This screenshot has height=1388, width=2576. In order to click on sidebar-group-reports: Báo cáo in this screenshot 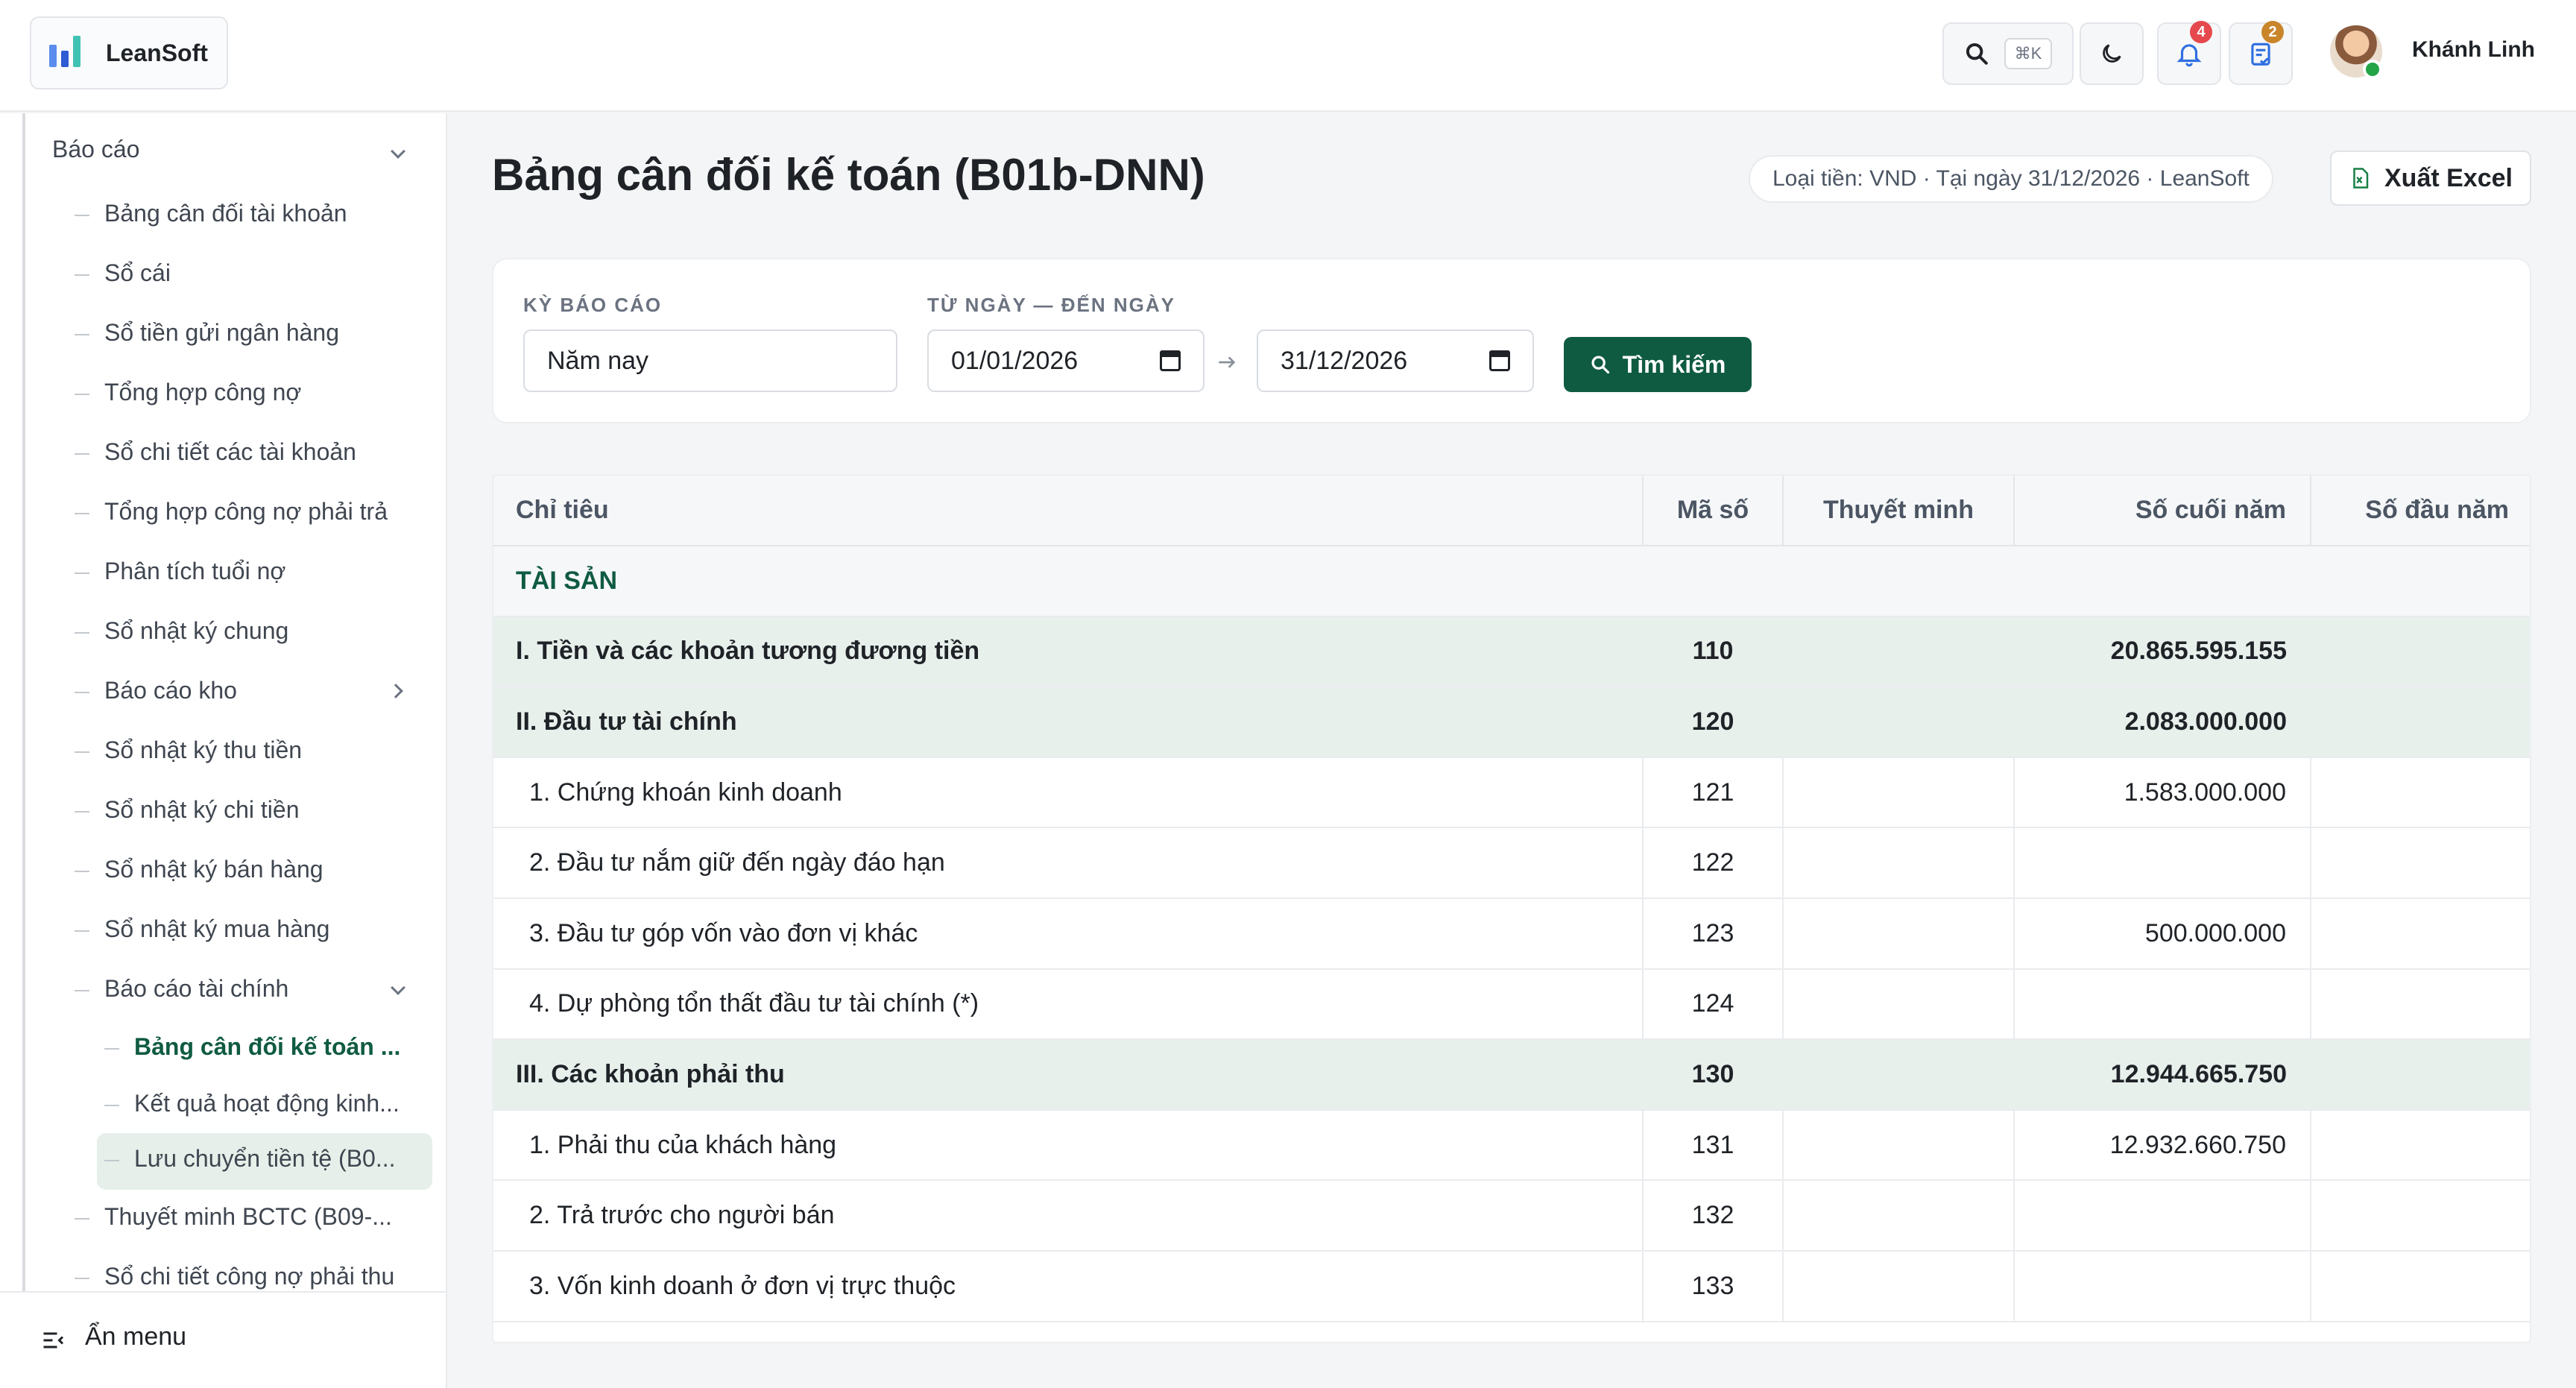, I will do `click(95, 149)`.